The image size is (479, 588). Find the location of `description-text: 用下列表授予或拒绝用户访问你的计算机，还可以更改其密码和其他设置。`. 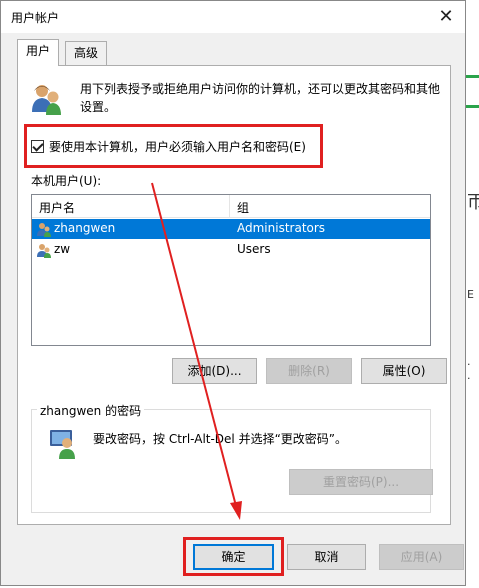

description-text: 用下列表授予或拒绝用户访问你的计算机，还可以更改其密码和其他设置。 is located at coordinates (260, 98).